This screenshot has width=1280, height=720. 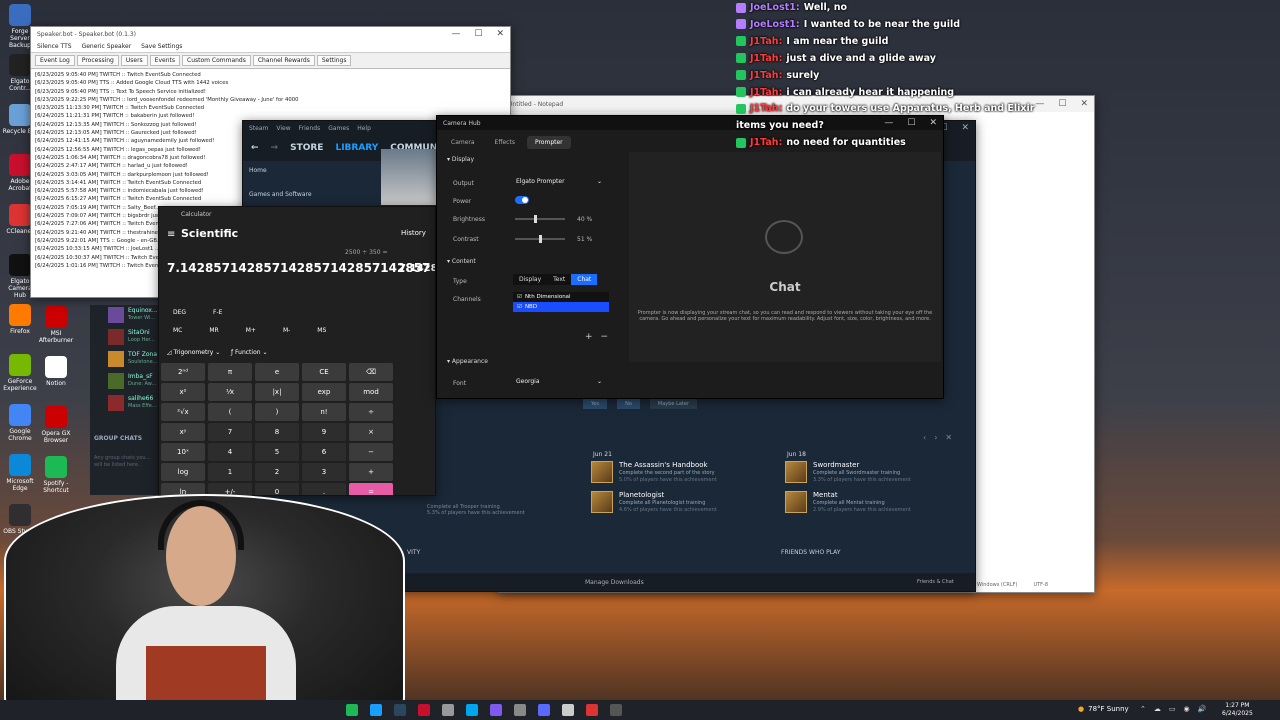 I want to click on calc-key: 0, so click(x=277, y=489).